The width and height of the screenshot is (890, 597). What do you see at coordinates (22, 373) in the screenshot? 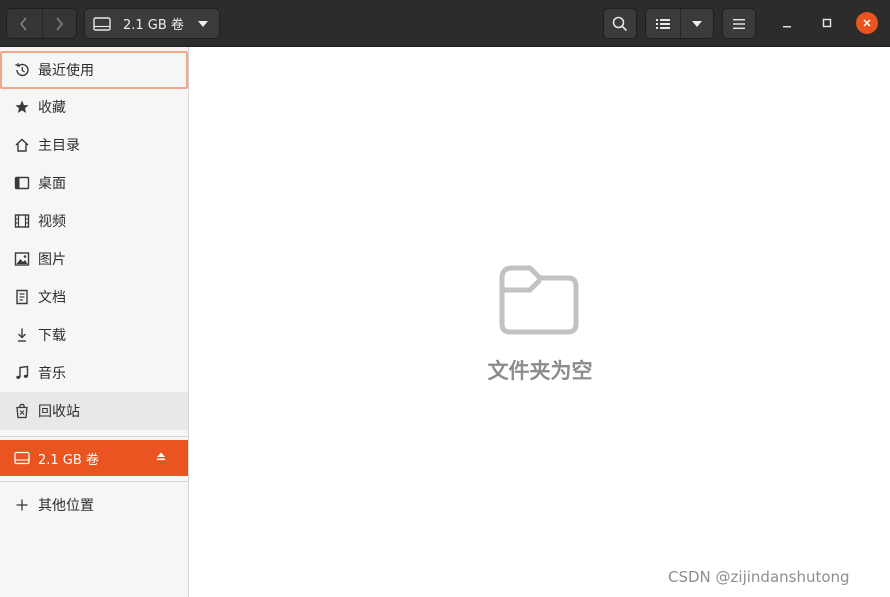
I see `music-icon` at bounding box center [22, 373].